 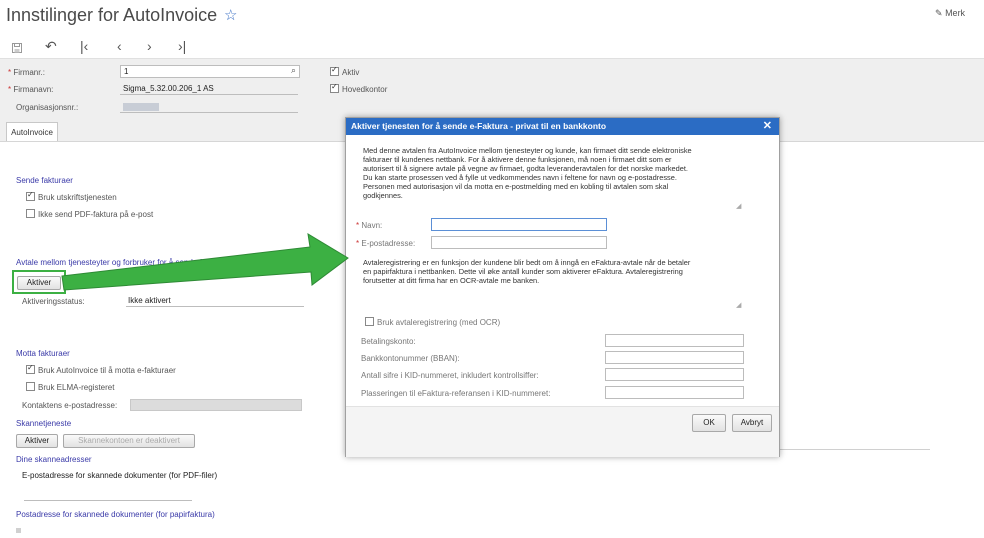 I want to click on arrow-shape, so click(x=205, y=262).